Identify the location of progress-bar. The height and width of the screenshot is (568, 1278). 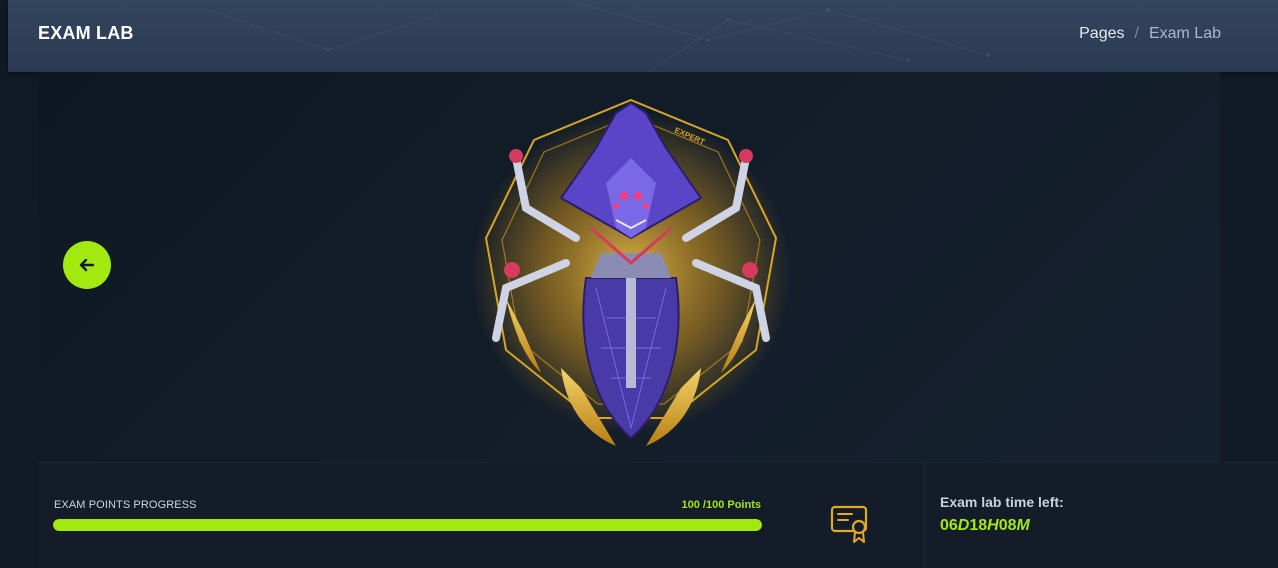
(407, 525).